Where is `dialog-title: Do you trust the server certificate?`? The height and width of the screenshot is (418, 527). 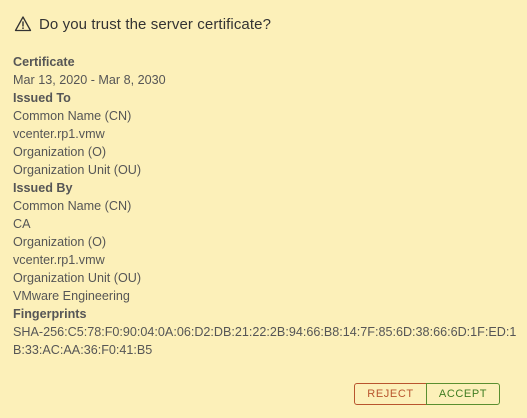
dialog-title: Do you trust the server certificate? is located at coordinates (155, 24).